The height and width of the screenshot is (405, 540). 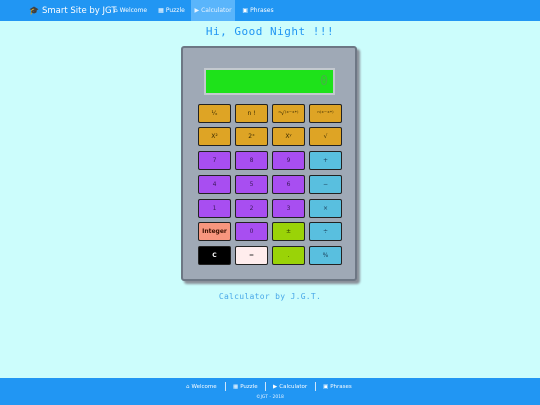 What do you see at coordinates (288, 136) in the screenshot?
I see `power-y-button: Xʸ` at bounding box center [288, 136].